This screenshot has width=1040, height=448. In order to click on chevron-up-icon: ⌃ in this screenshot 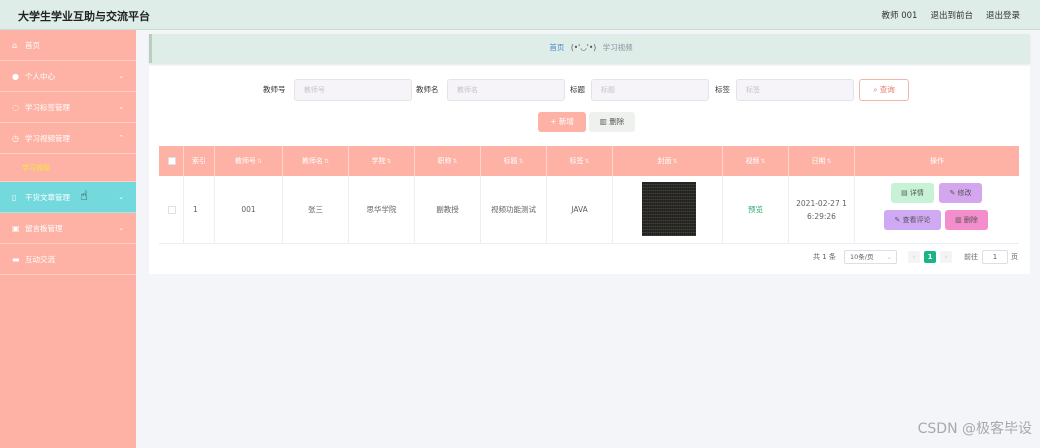, I will do `click(121, 138)`.